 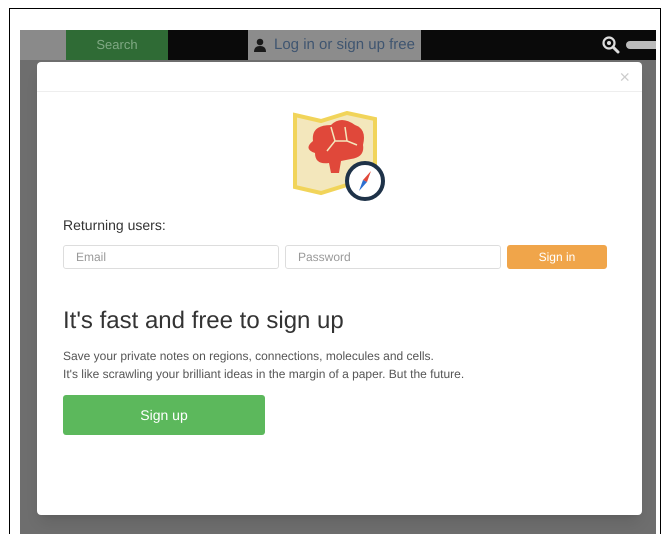 I want to click on close-button: ×, so click(x=624, y=77).